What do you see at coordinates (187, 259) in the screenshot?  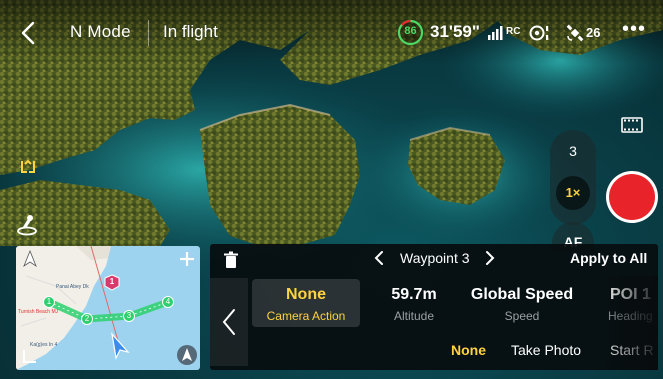 I see `add-waypoint-icon` at bounding box center [187, 259].